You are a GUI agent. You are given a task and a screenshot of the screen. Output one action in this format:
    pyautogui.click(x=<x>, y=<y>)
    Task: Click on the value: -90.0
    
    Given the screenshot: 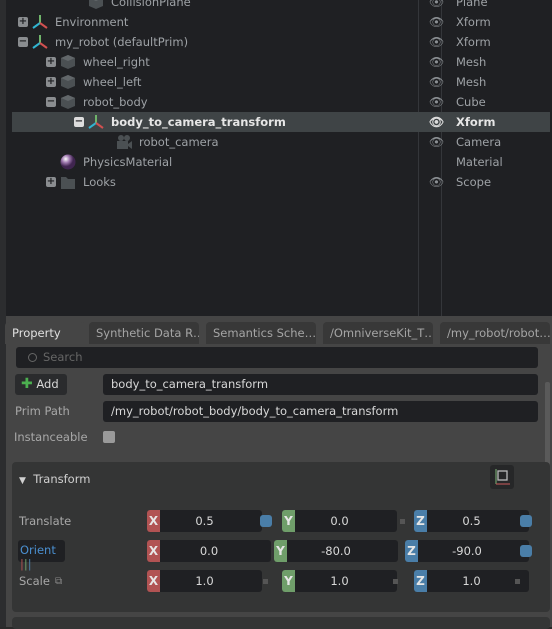 What is the action you would take?
    pyautogui.click(x=467, y=551)
    